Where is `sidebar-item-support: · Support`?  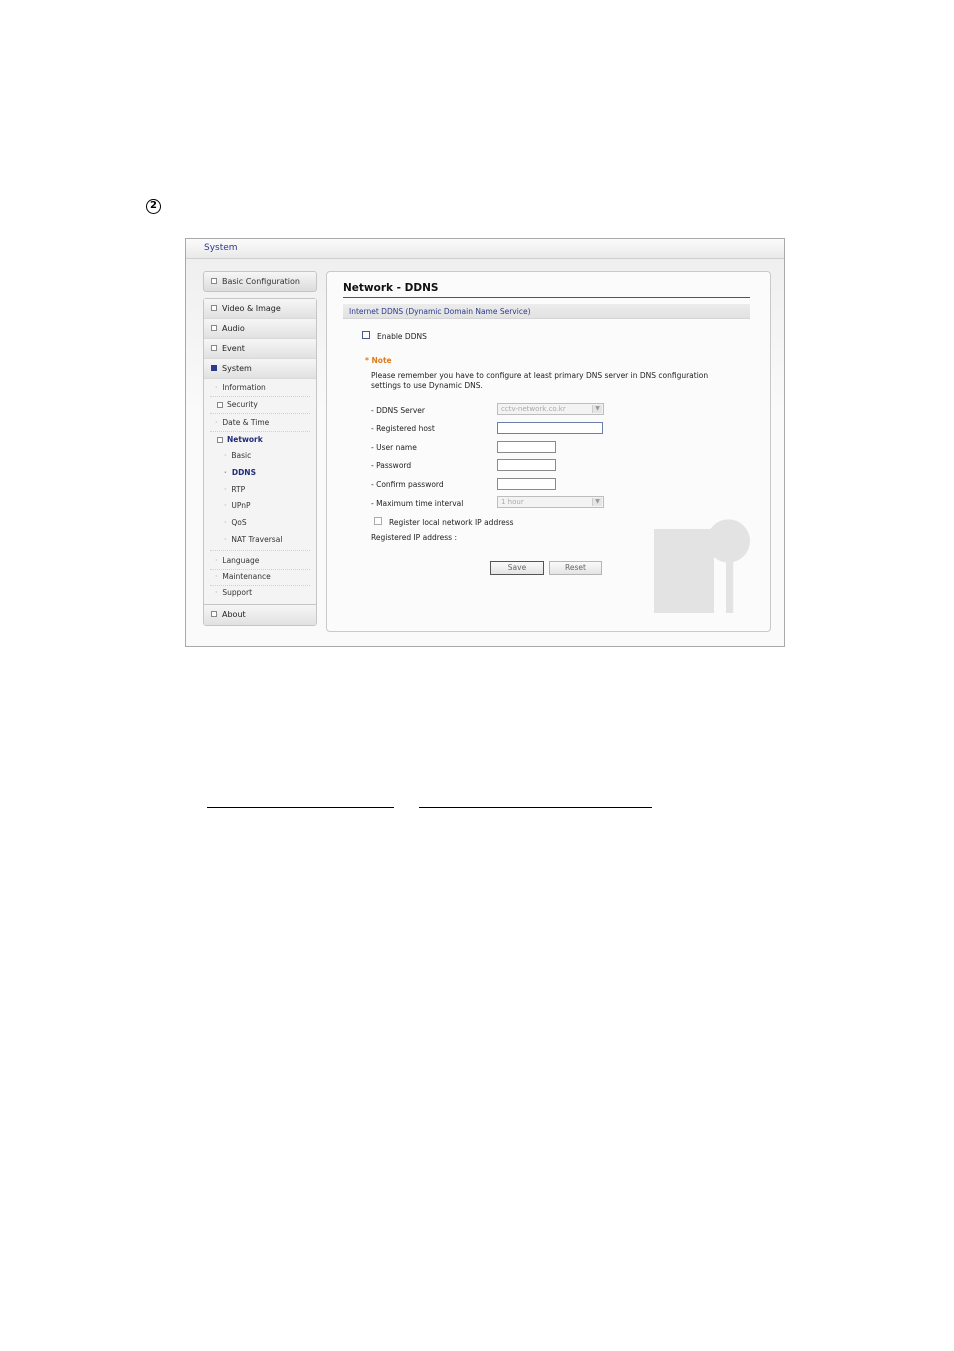 sidebar-item-support: · Support is located at coordinates (233, 592).